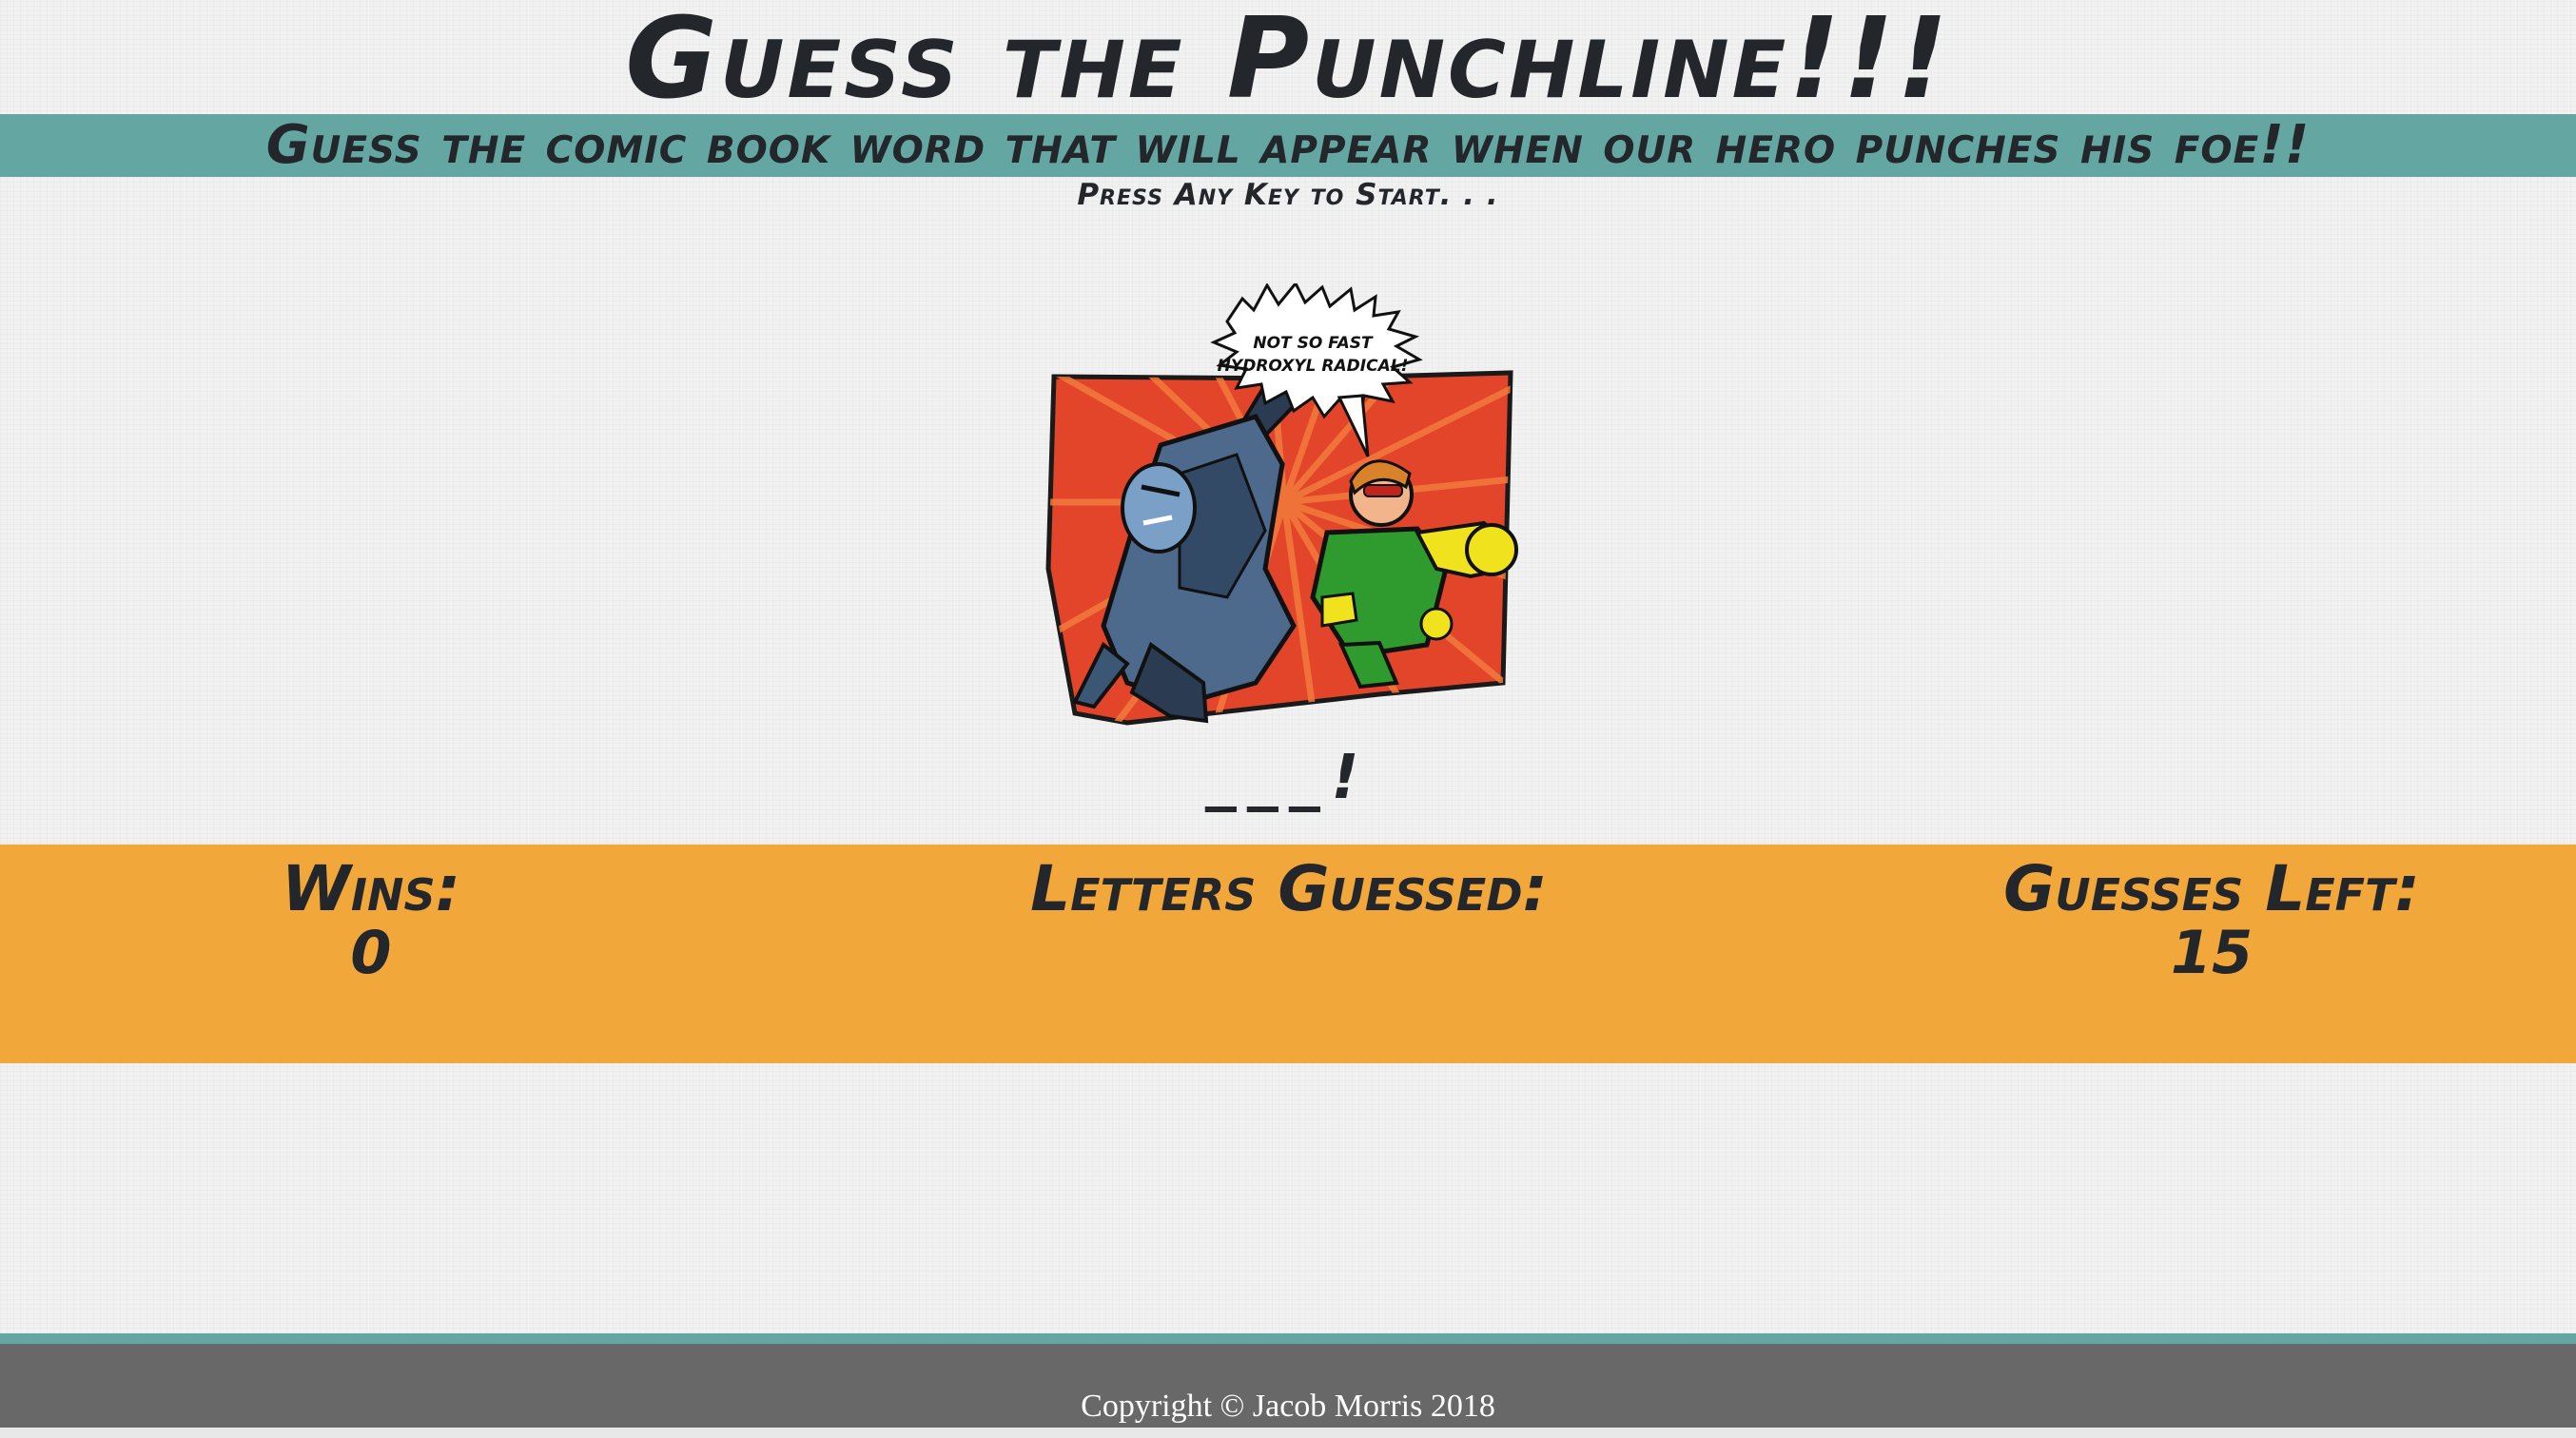  What do you see at coordinates (1288, 1386) in the screenshot?
I see `footer: Copyright © Jacob Morris 2018` at bounding box center [1288, 1386].